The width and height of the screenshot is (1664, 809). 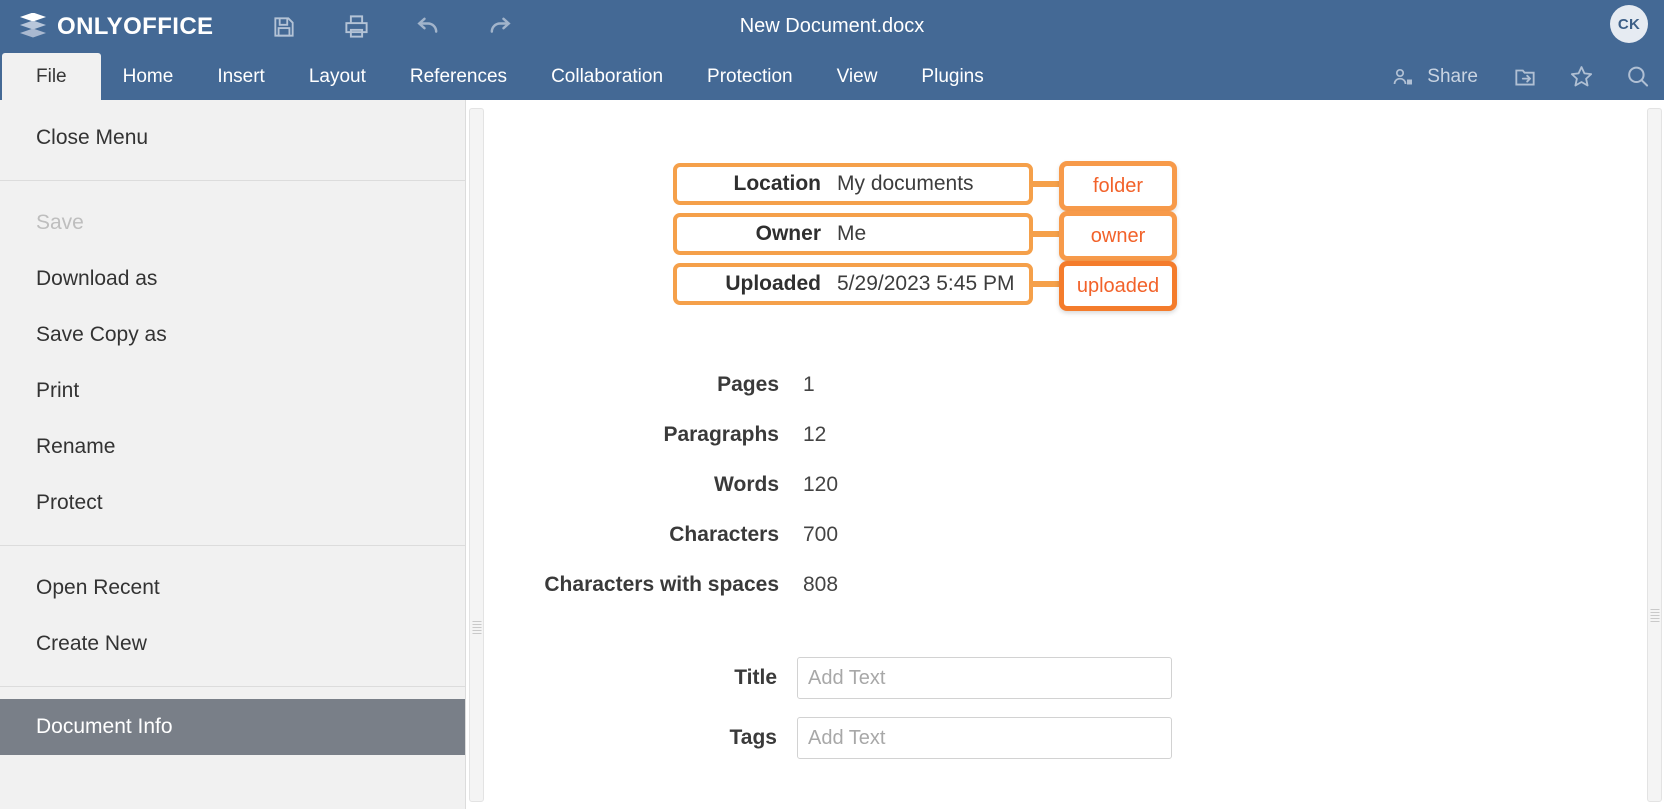 What do you see at coordinates (777, 183) in the screenshot?
I see `location-label: Location` at bounding box center [777, 183].